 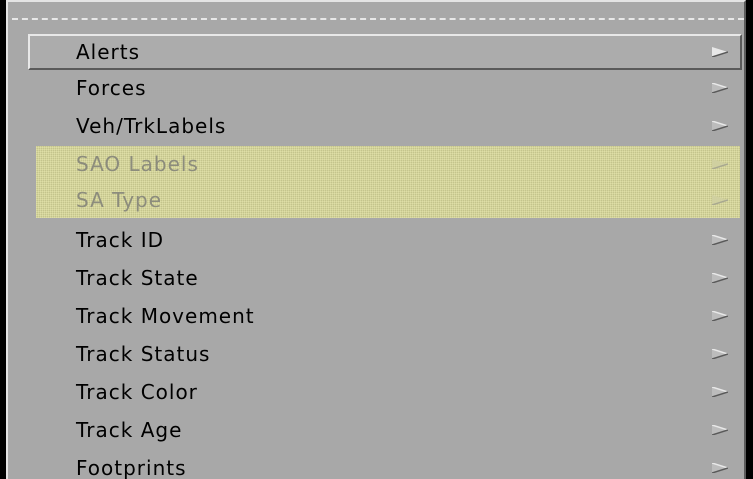 What do you see at coordinates (108, 52) in the screenshot?
I see `menu-item-label: Alerts` at bounding box center [108, 52].